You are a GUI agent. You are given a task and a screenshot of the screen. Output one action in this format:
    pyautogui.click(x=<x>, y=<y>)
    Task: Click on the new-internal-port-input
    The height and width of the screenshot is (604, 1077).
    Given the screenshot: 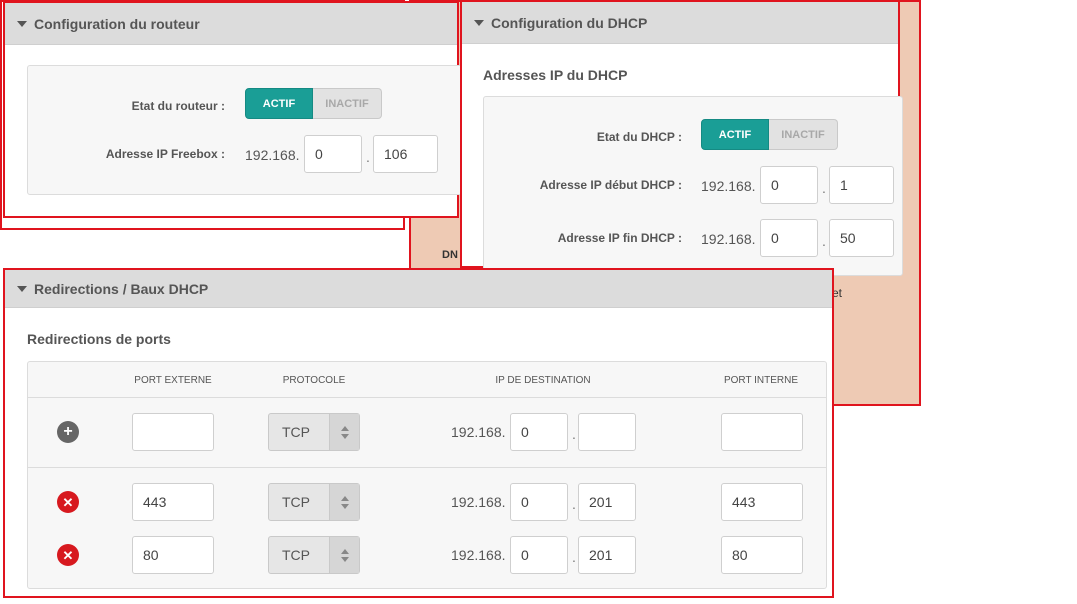 What is the action you would take?
    pyautogui.click(x=762, y=432)
    